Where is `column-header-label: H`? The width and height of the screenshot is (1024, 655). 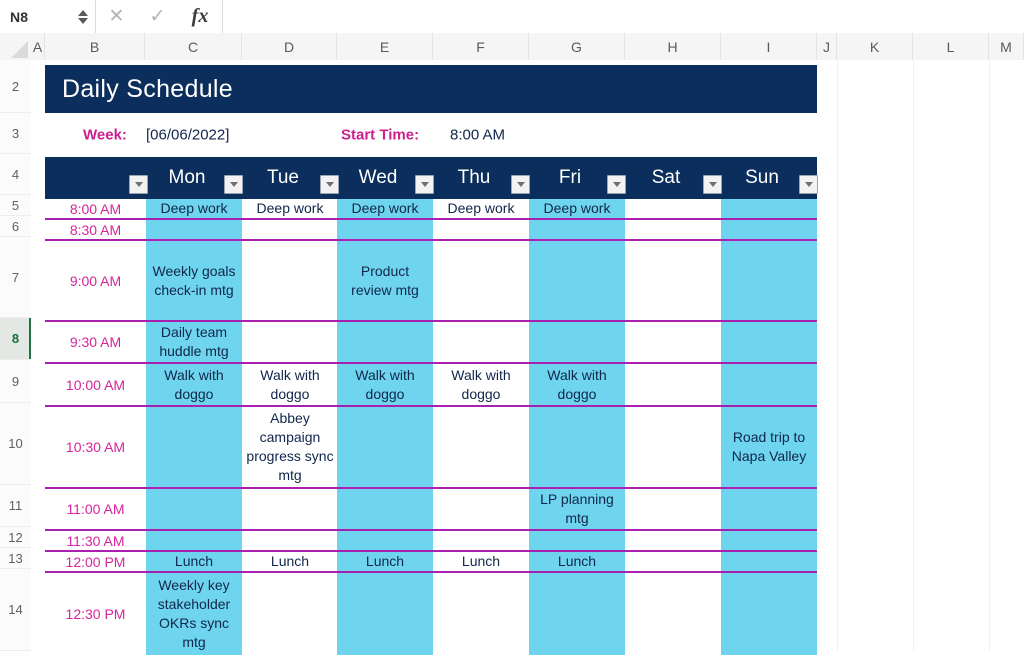
column-header-label: H is located at coordinates (672, 46).